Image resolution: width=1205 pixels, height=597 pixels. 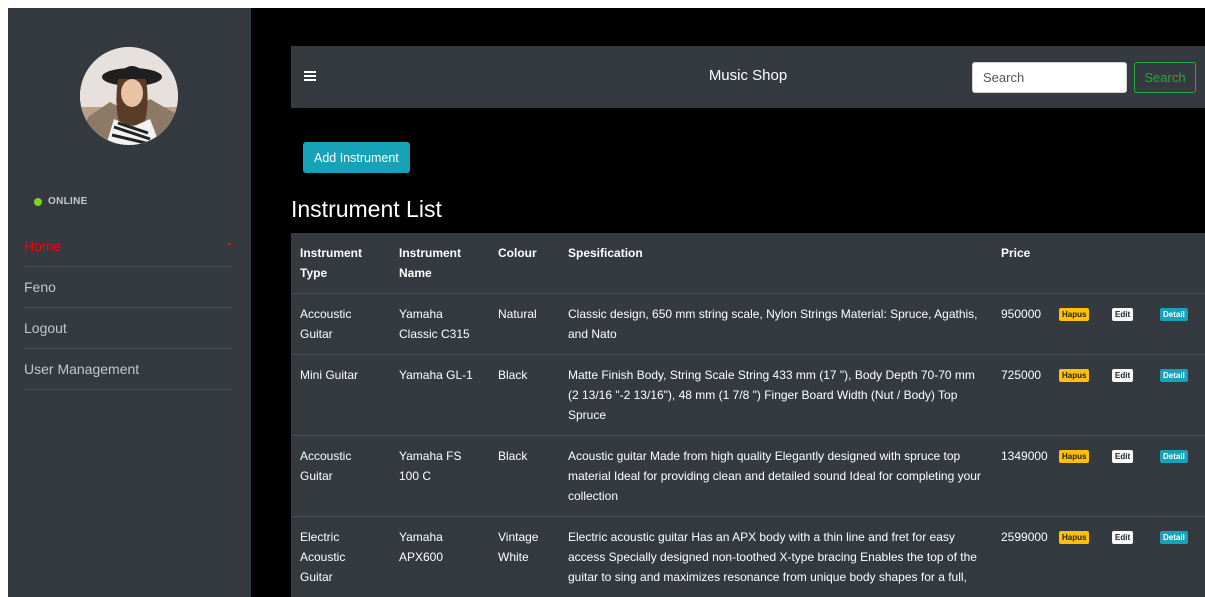 What do you see at coordinates (524, 556) in the screenshot?
I see `cell-colour: Vintage White` at bounding box center [524, 556].